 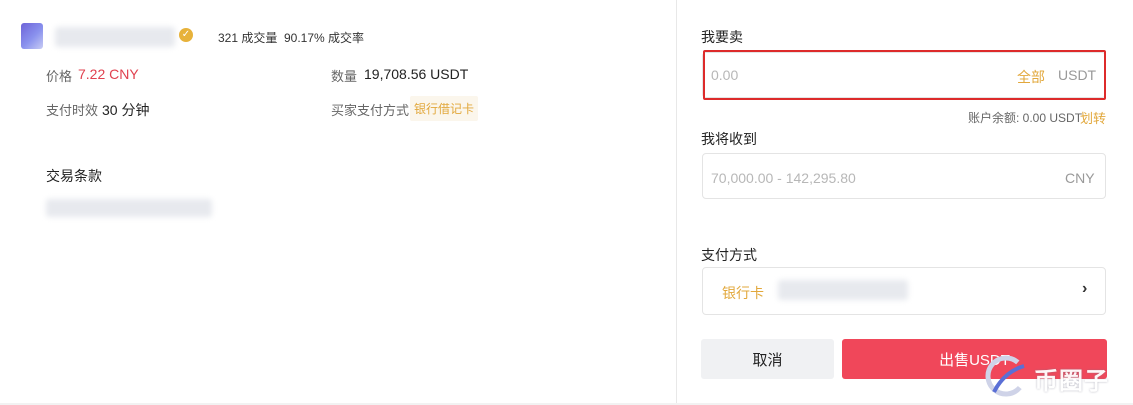 What do you see at coordinates (1093, 117) in the screenshot?
I see `transfer-link: 划转` at bounding box center [1093, 117].